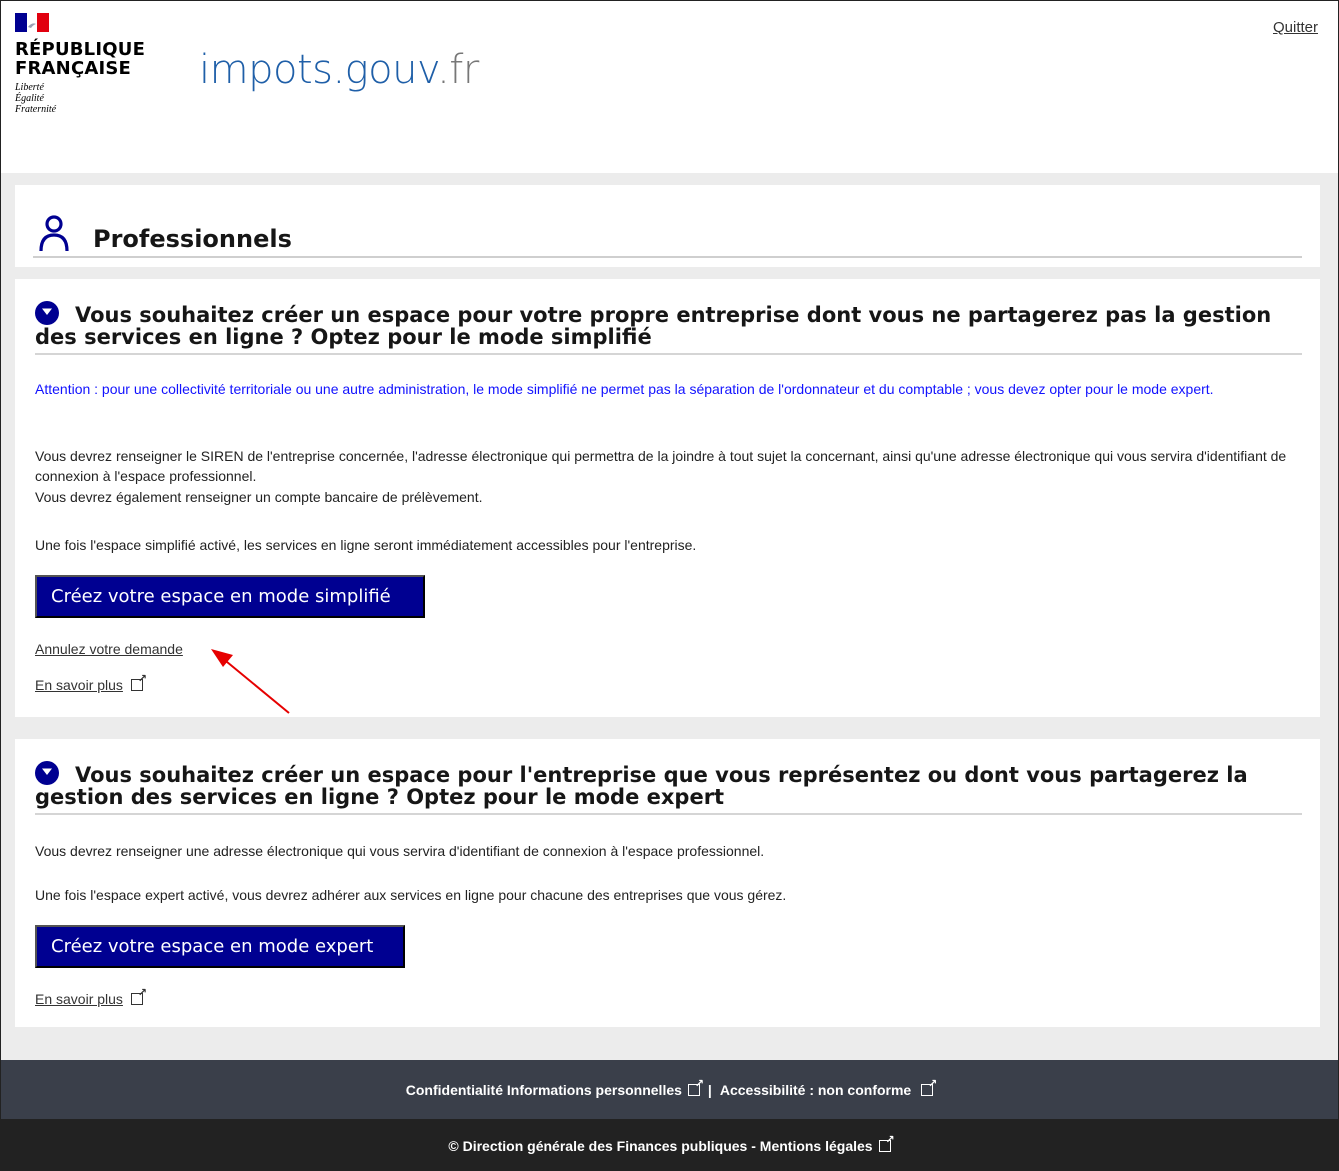  Describe the element at coordinates (80, 49) in the screenshot. I see `rf-line1: RÉPUBLIQUE` at that location.